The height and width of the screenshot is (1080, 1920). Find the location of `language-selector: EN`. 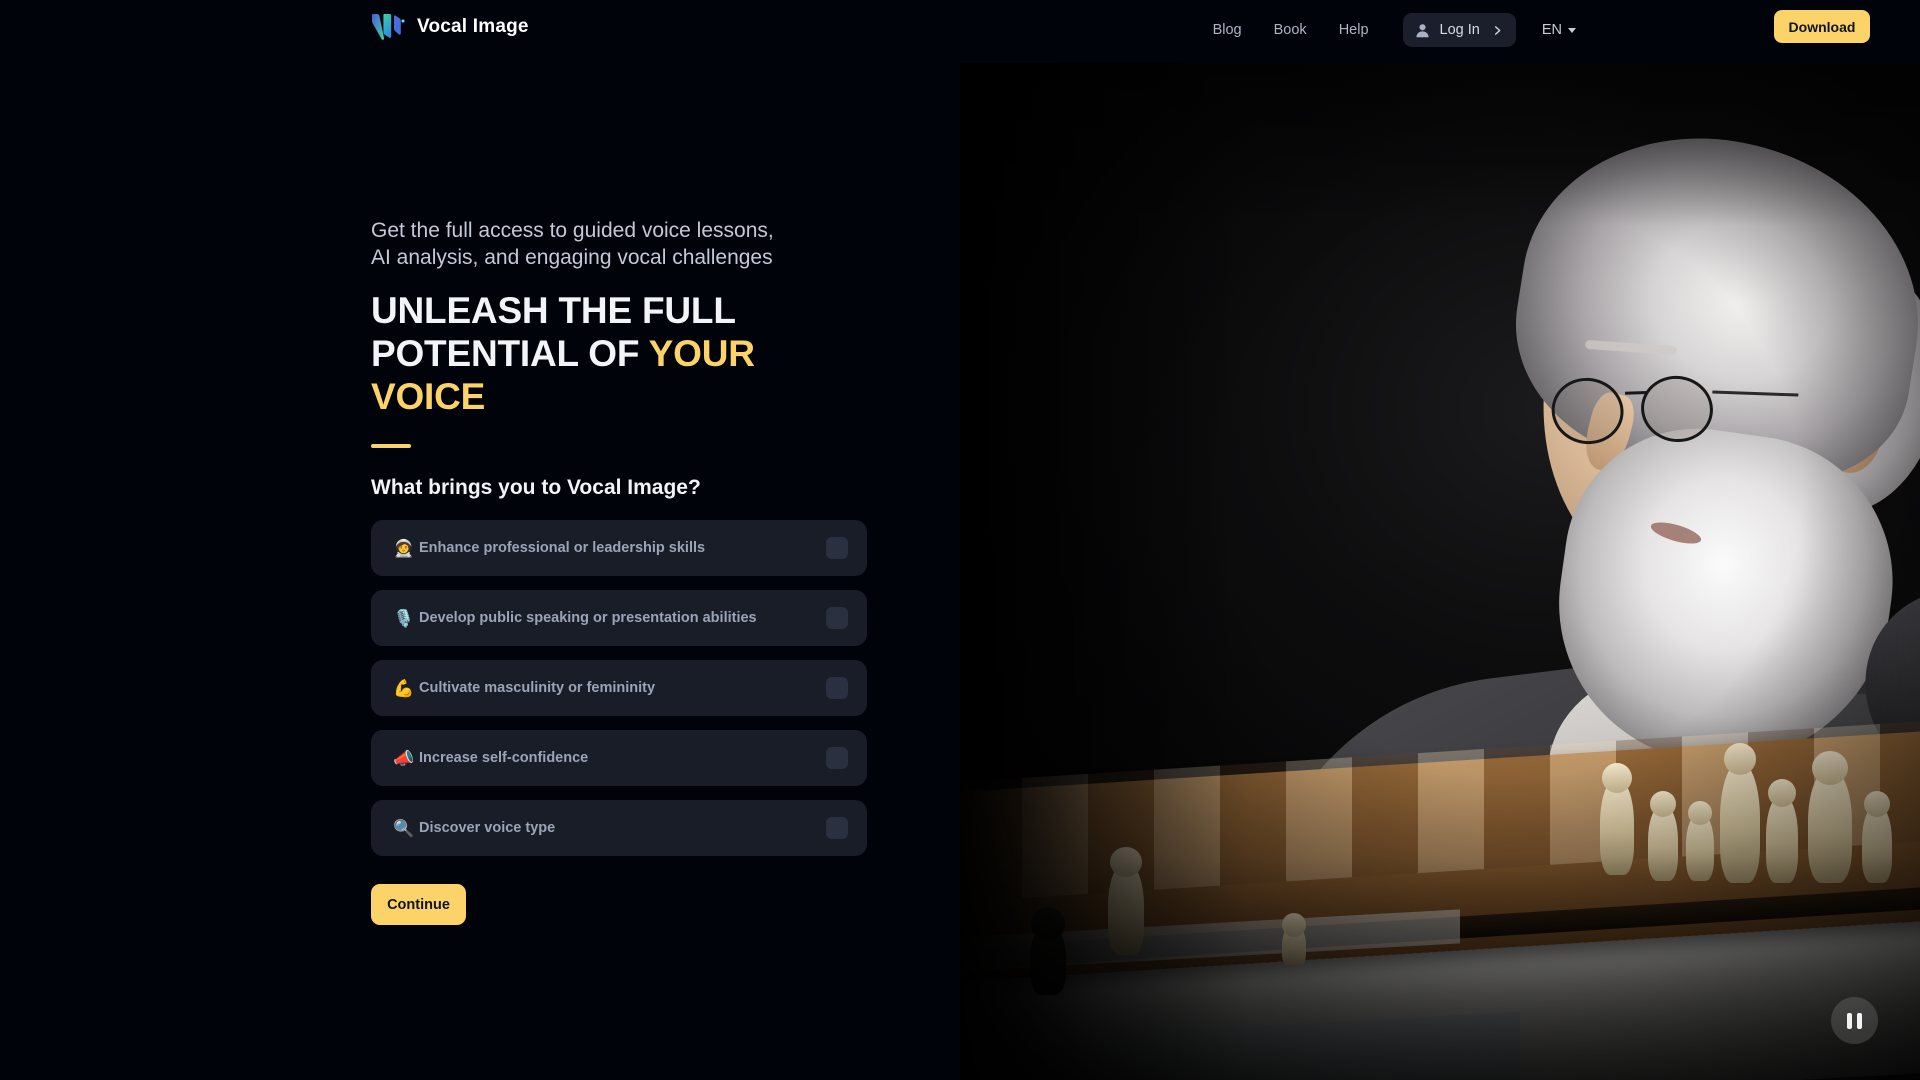

language-selector: EN is located at coordinates (1559, 30).